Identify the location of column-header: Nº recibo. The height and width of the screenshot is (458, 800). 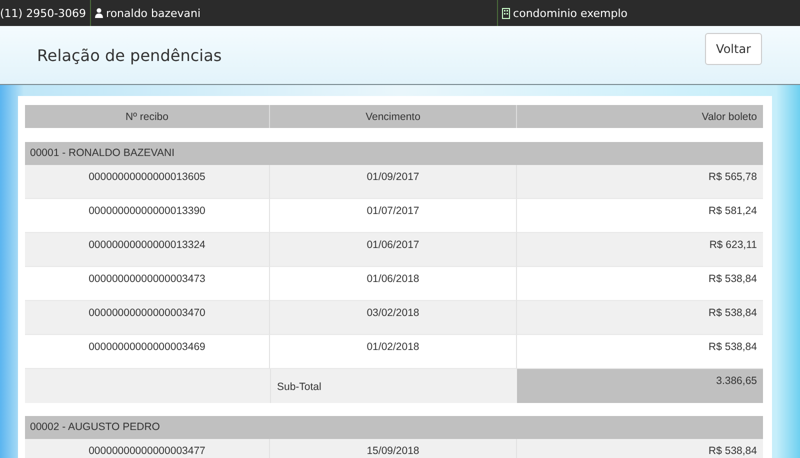
(147, 116).